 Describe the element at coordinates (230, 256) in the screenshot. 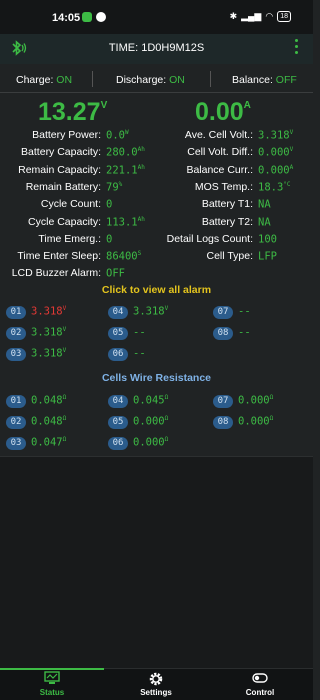

I see `right-label: Cell Type:` at that location.